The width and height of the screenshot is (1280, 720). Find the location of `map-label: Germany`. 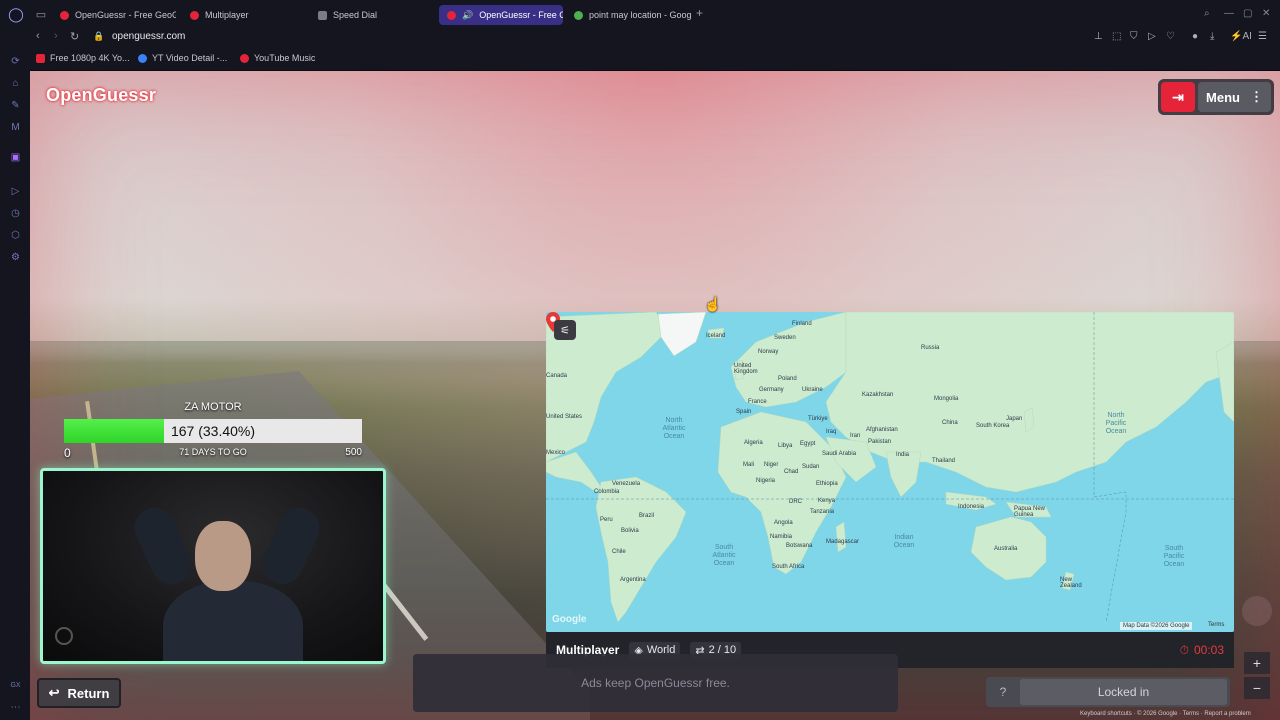

map-label: Germany is located at coordinates (771, 390).